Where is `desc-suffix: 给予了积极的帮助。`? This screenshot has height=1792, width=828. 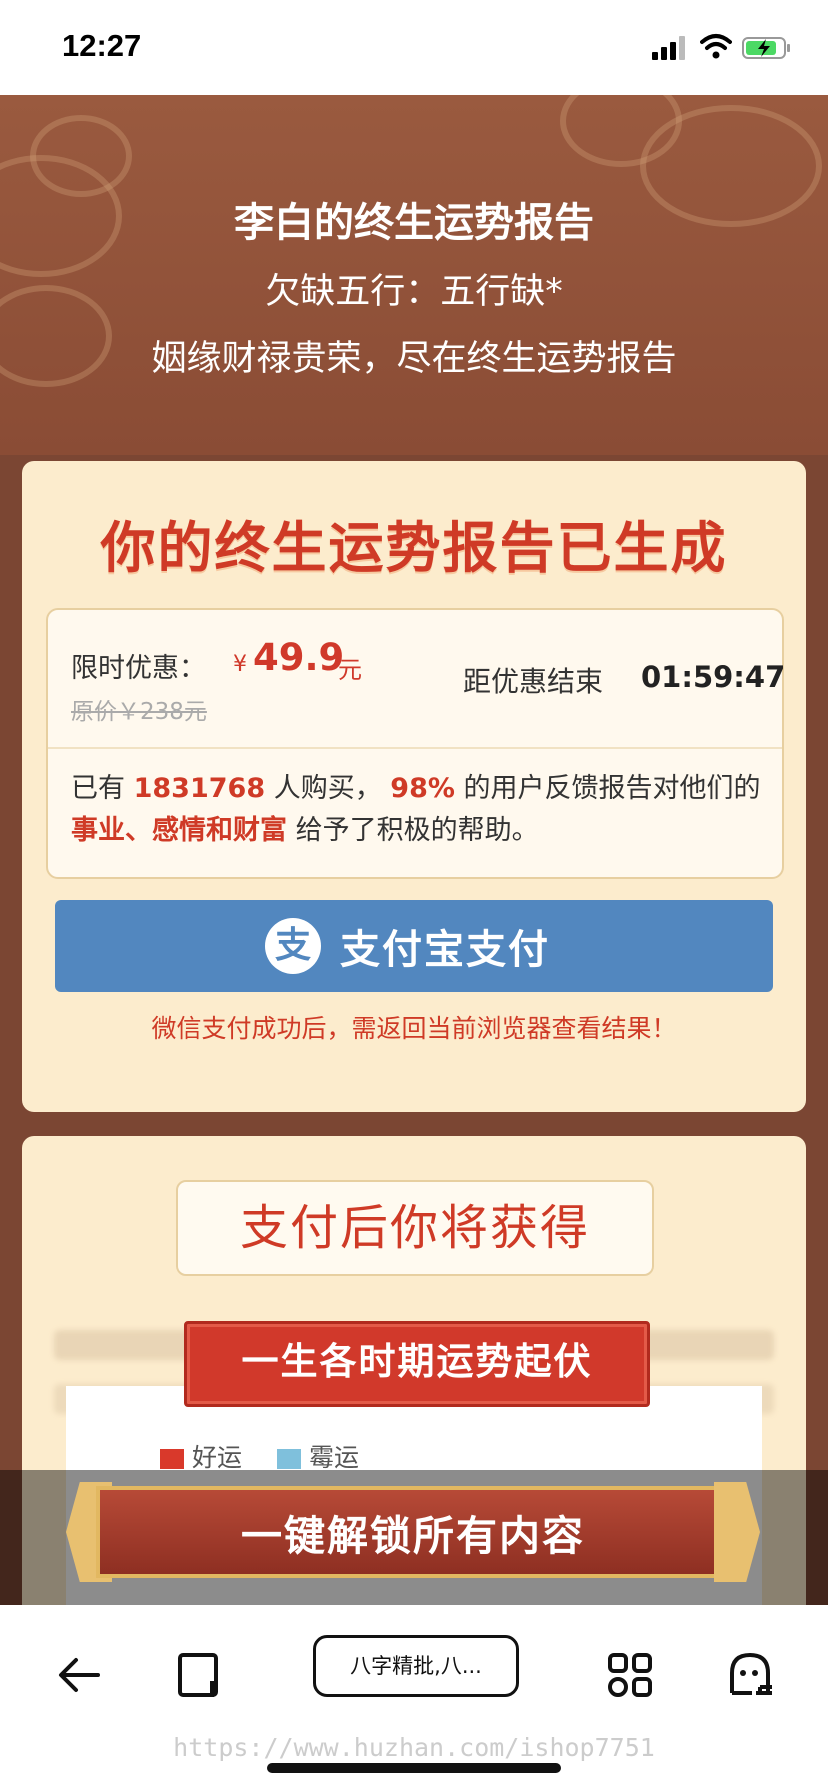 desc-suffix: 给予了积极的帮助。 is located at coordinates (417, 830).